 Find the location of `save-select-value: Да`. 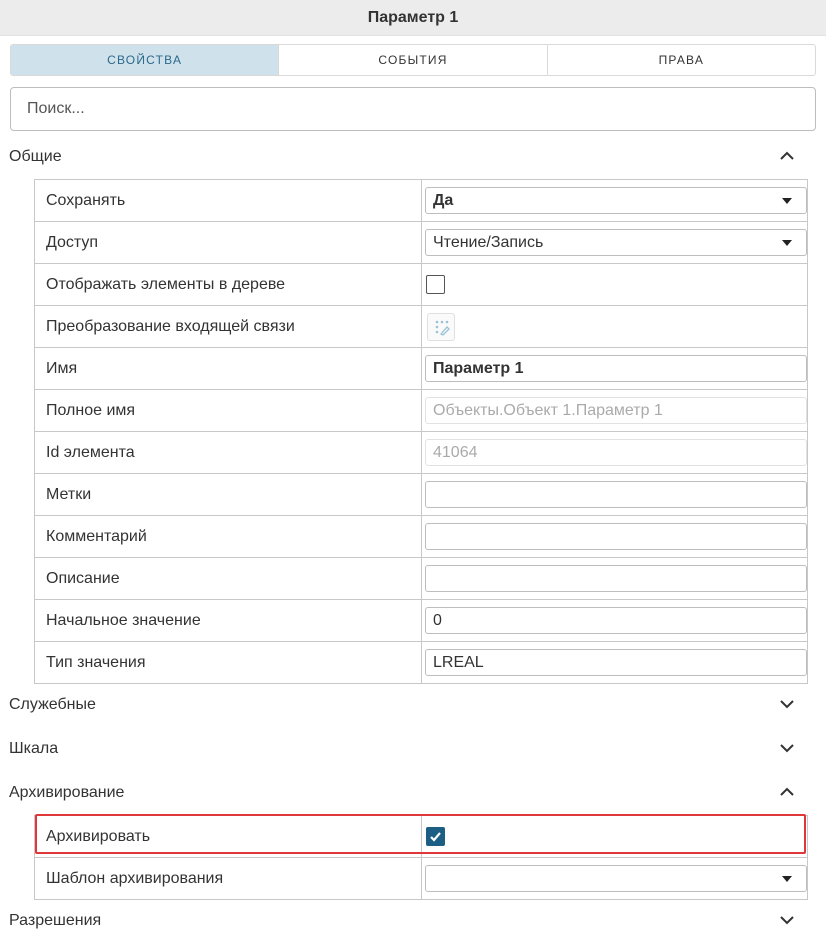

save-select-value: Да is located at coordinates (443, 200).